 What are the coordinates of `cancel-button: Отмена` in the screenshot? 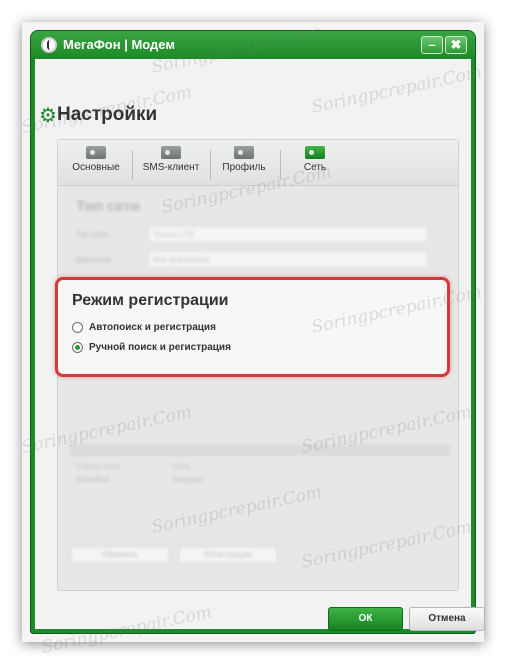 It's located at (447, 619).